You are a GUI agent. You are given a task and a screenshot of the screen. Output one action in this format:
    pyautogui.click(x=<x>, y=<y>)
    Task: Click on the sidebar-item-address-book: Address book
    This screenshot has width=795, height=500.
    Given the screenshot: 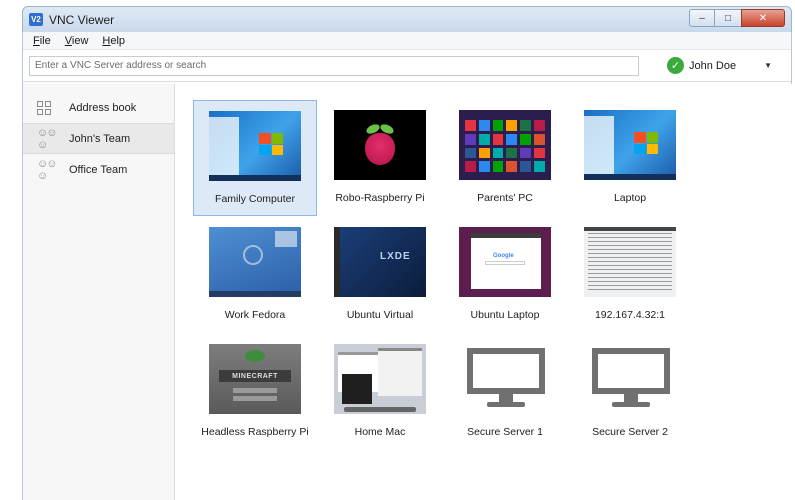 What is the action you would take?
    pyautogui.click(x=98, y=107)
    